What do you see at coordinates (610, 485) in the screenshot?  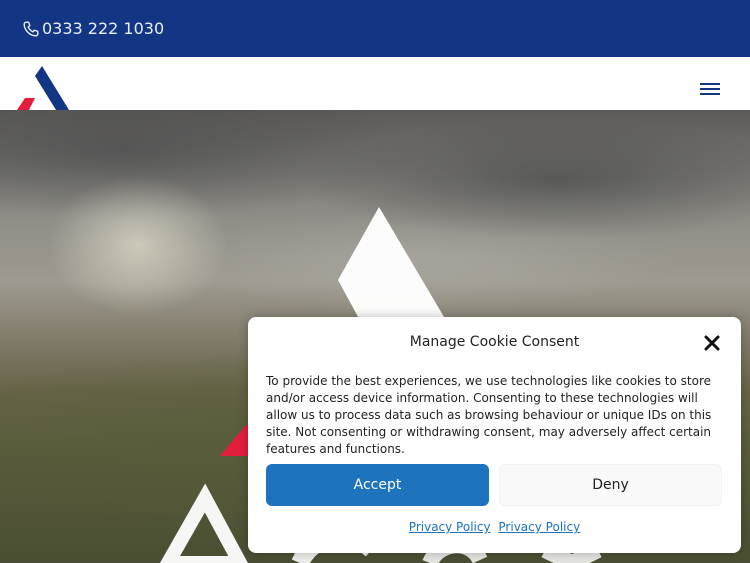 I see `deny-button: Deny` at bounding box center [610, 485].